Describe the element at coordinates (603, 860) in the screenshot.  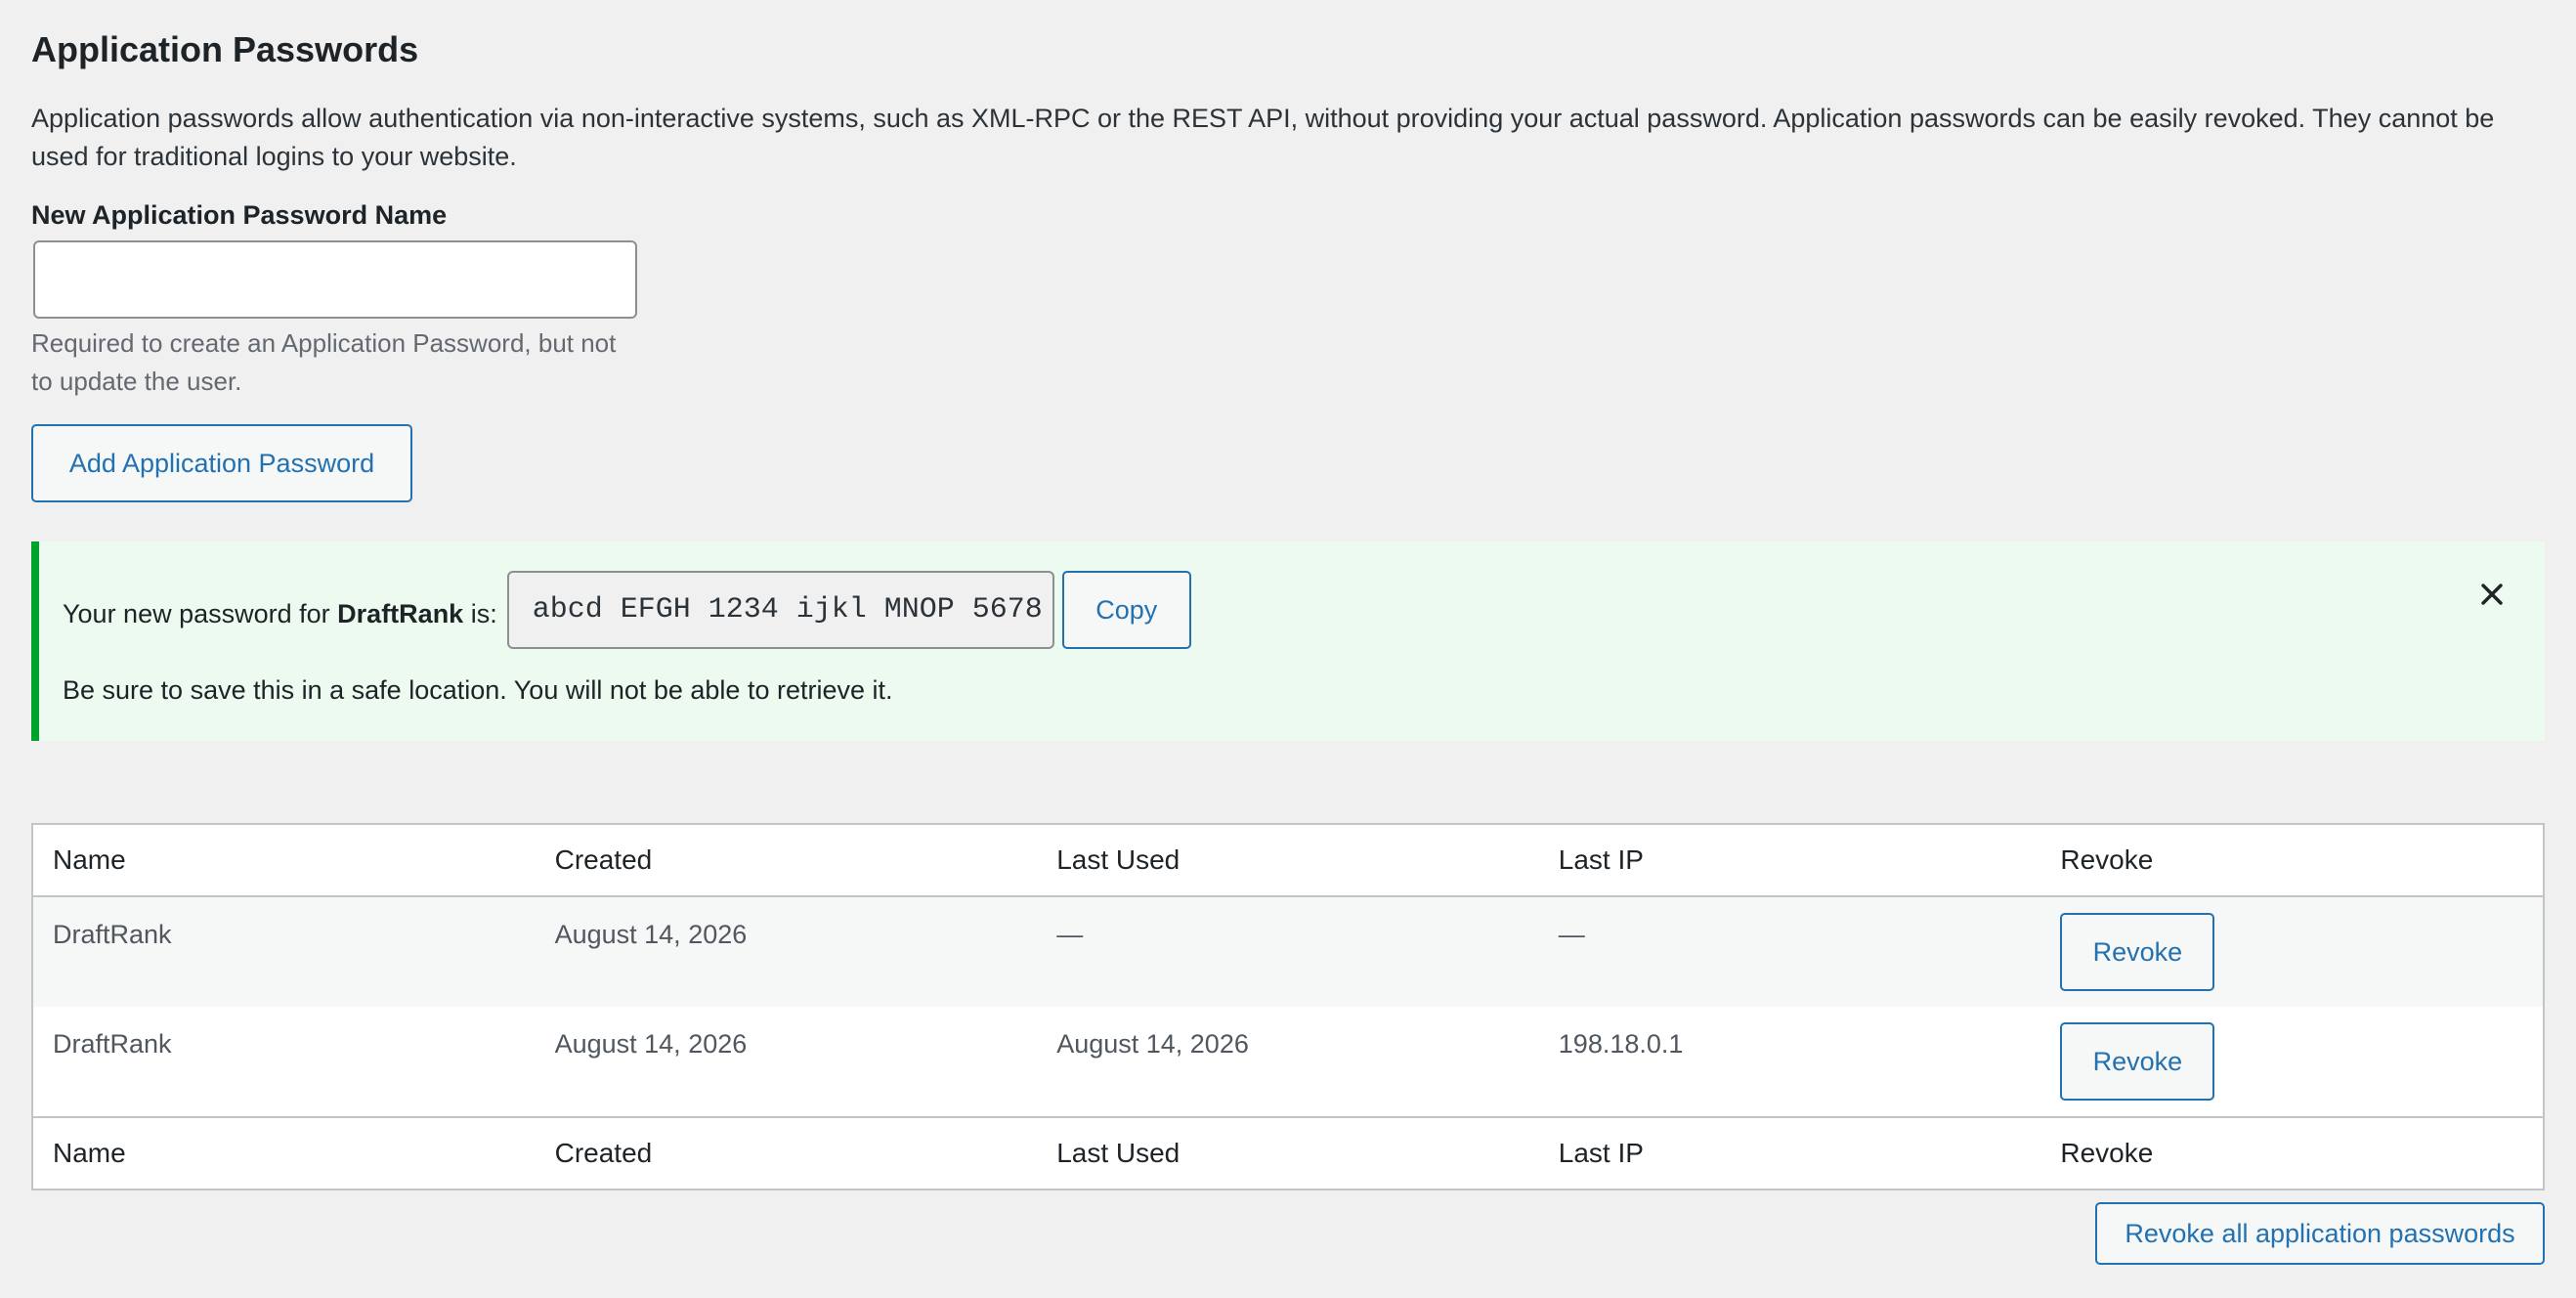
I see `column-header-created: Created` at that location.